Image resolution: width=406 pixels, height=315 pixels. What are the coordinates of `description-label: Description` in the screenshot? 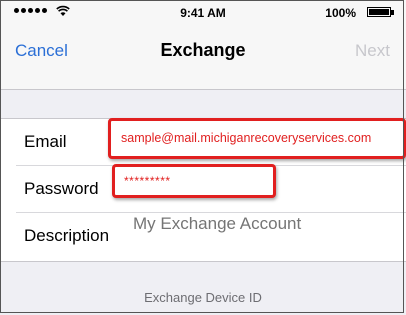 It's located at (67, 235).